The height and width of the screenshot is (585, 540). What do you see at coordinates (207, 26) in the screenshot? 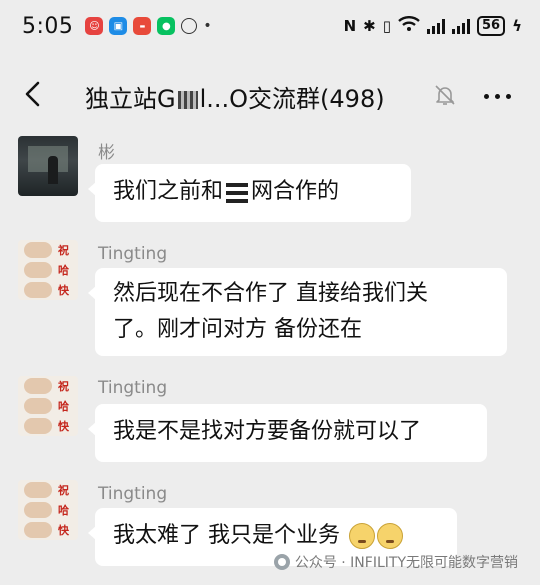
I see `more-notifications-icon: •` at bounding box center [207, 26].